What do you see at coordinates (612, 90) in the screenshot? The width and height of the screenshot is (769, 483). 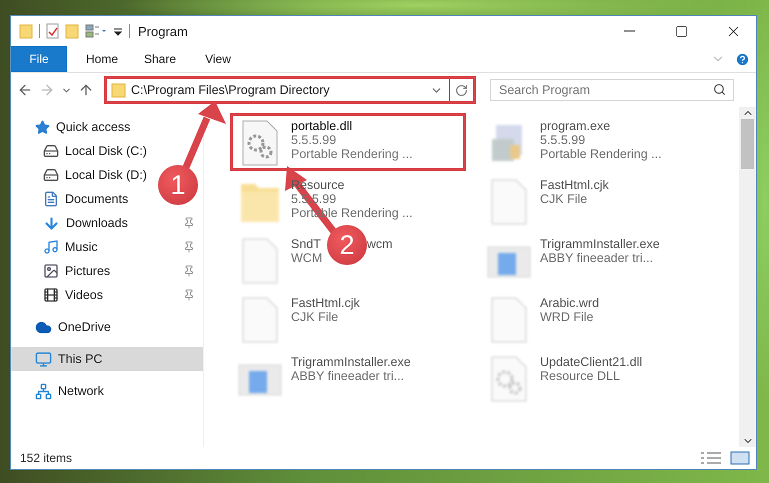 I see `search-field: Search Program` at bounding box center [612, 90].